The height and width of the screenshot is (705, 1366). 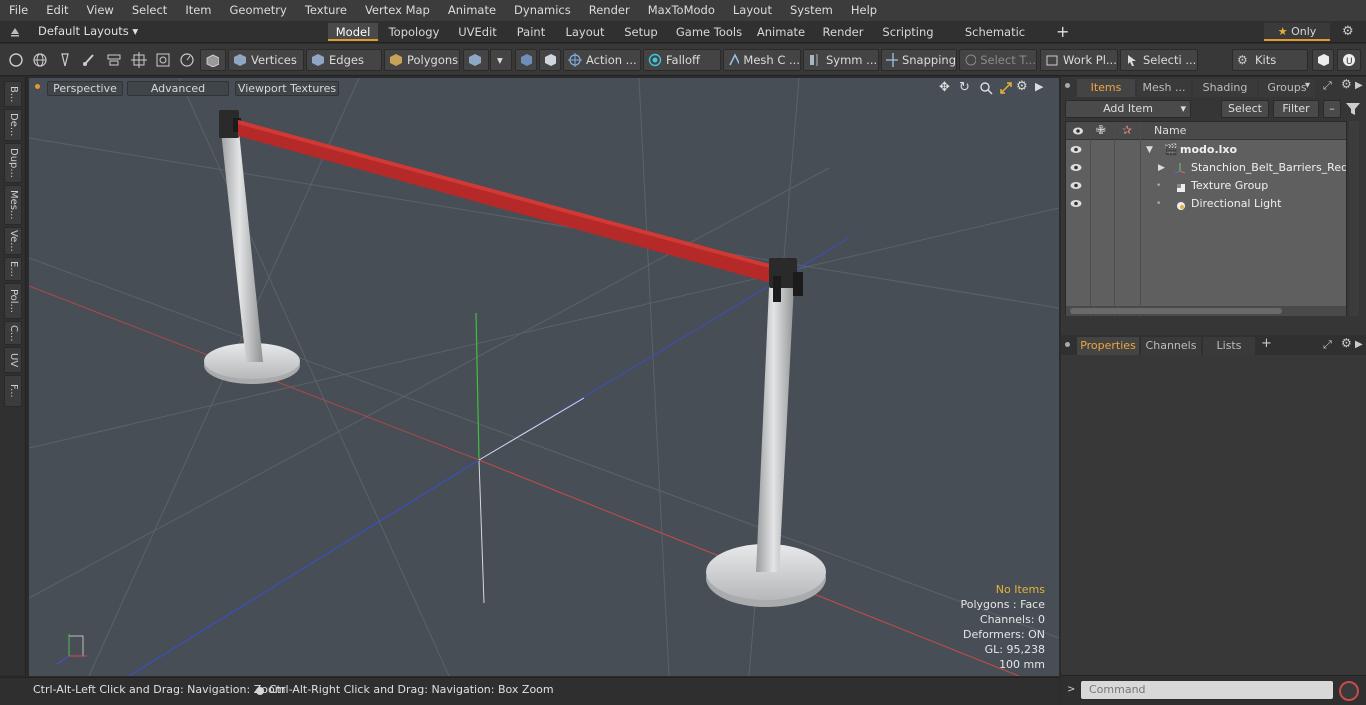 I want to click on snapping-button: Snapping, so click(x=919, y=60).